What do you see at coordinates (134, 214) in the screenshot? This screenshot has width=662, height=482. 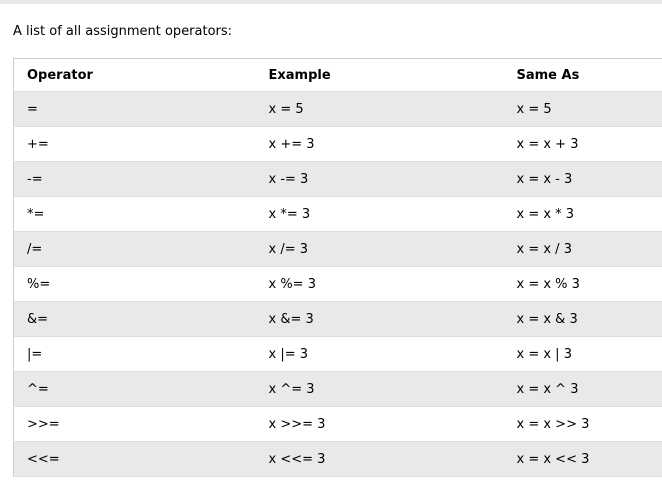 I see `operator-cell: *=` at bounding box center [134, 214].